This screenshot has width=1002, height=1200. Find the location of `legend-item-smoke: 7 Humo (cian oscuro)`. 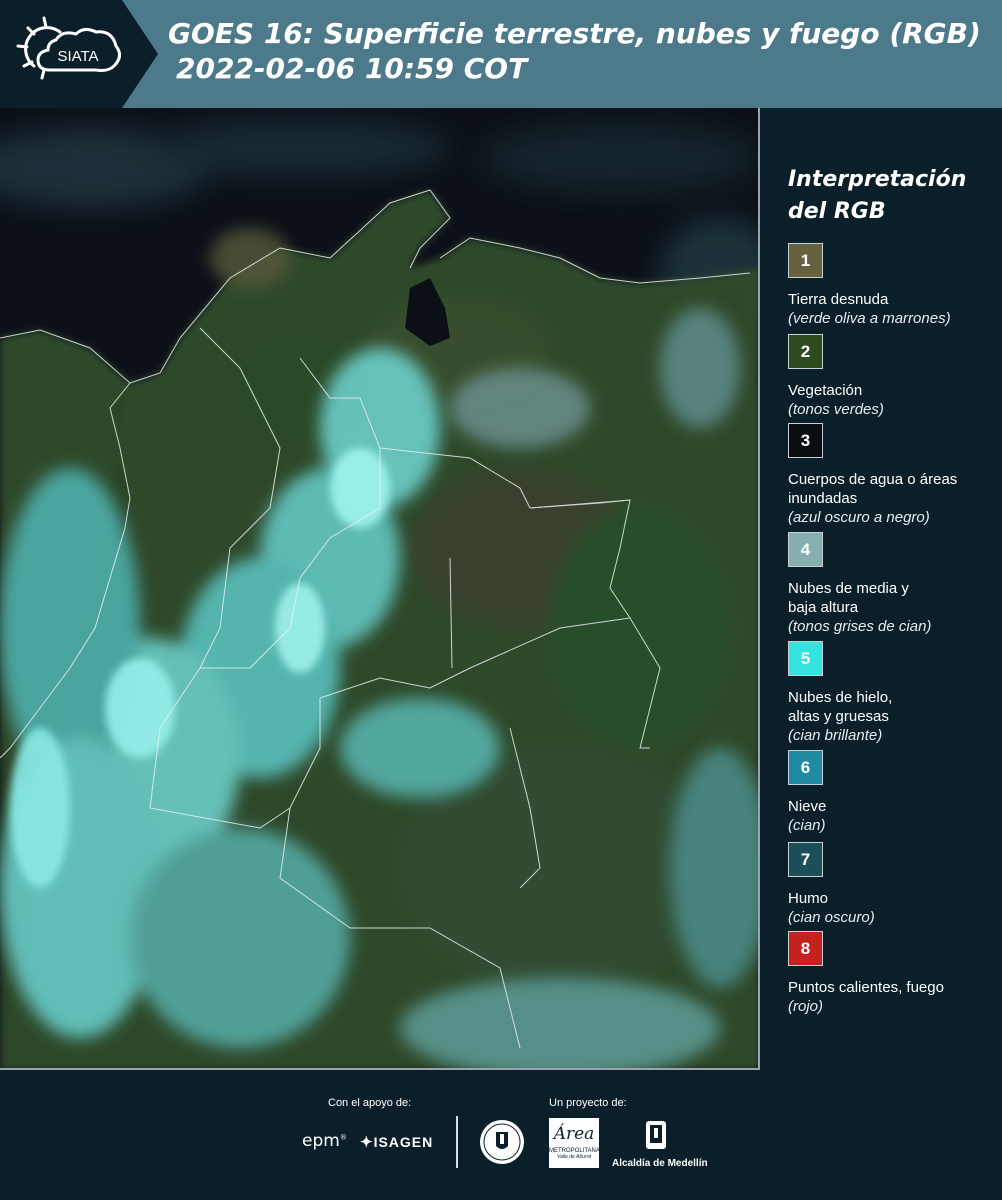

legend-item-smoke: 7 Humo (cian oscuro) is located at coordinates (893, 884).